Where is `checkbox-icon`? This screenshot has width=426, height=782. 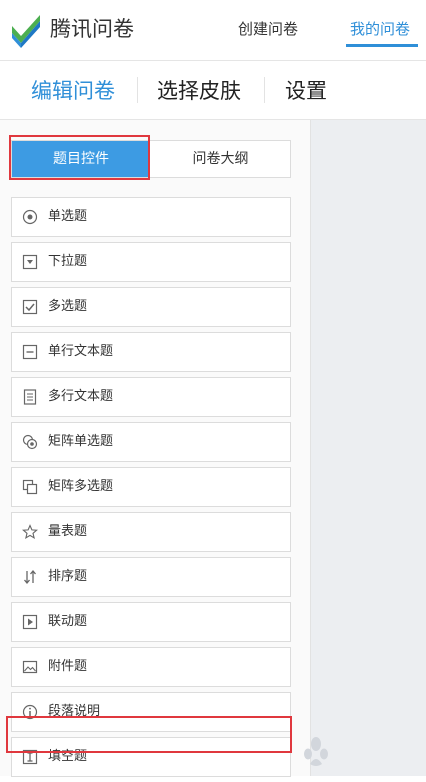
checkbox-icon is located at coordinates (30, 307).